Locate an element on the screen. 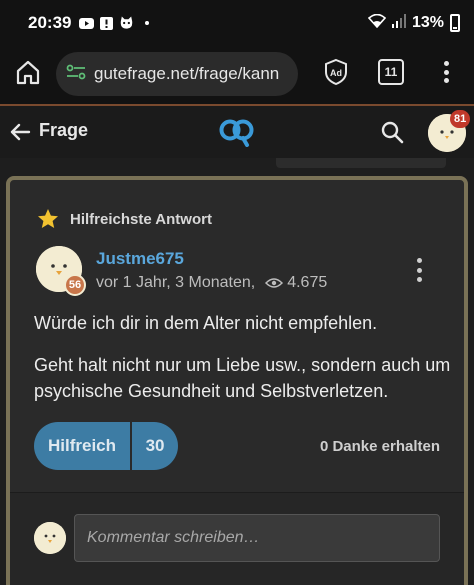 The image size is (474, 585). author-level-badge: 56 is located at coordinates (75, 285).